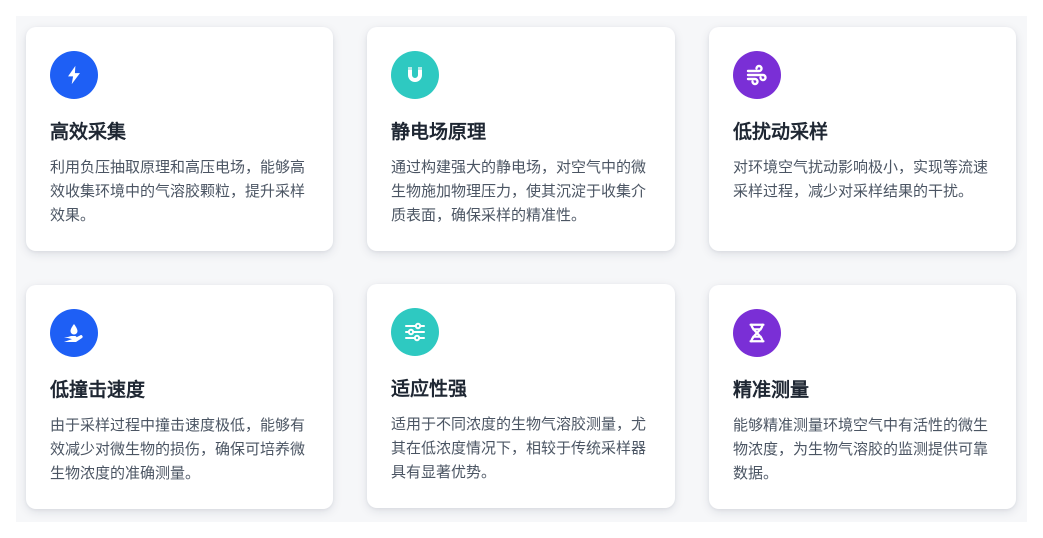  Describe the element at coordinates (178, 191) in the screenshot. I see `feature-description: 利用负压抽取原理和高压电场，能够高效收集环境中的气溶胶颗粒，提升采样效果。` at that location.